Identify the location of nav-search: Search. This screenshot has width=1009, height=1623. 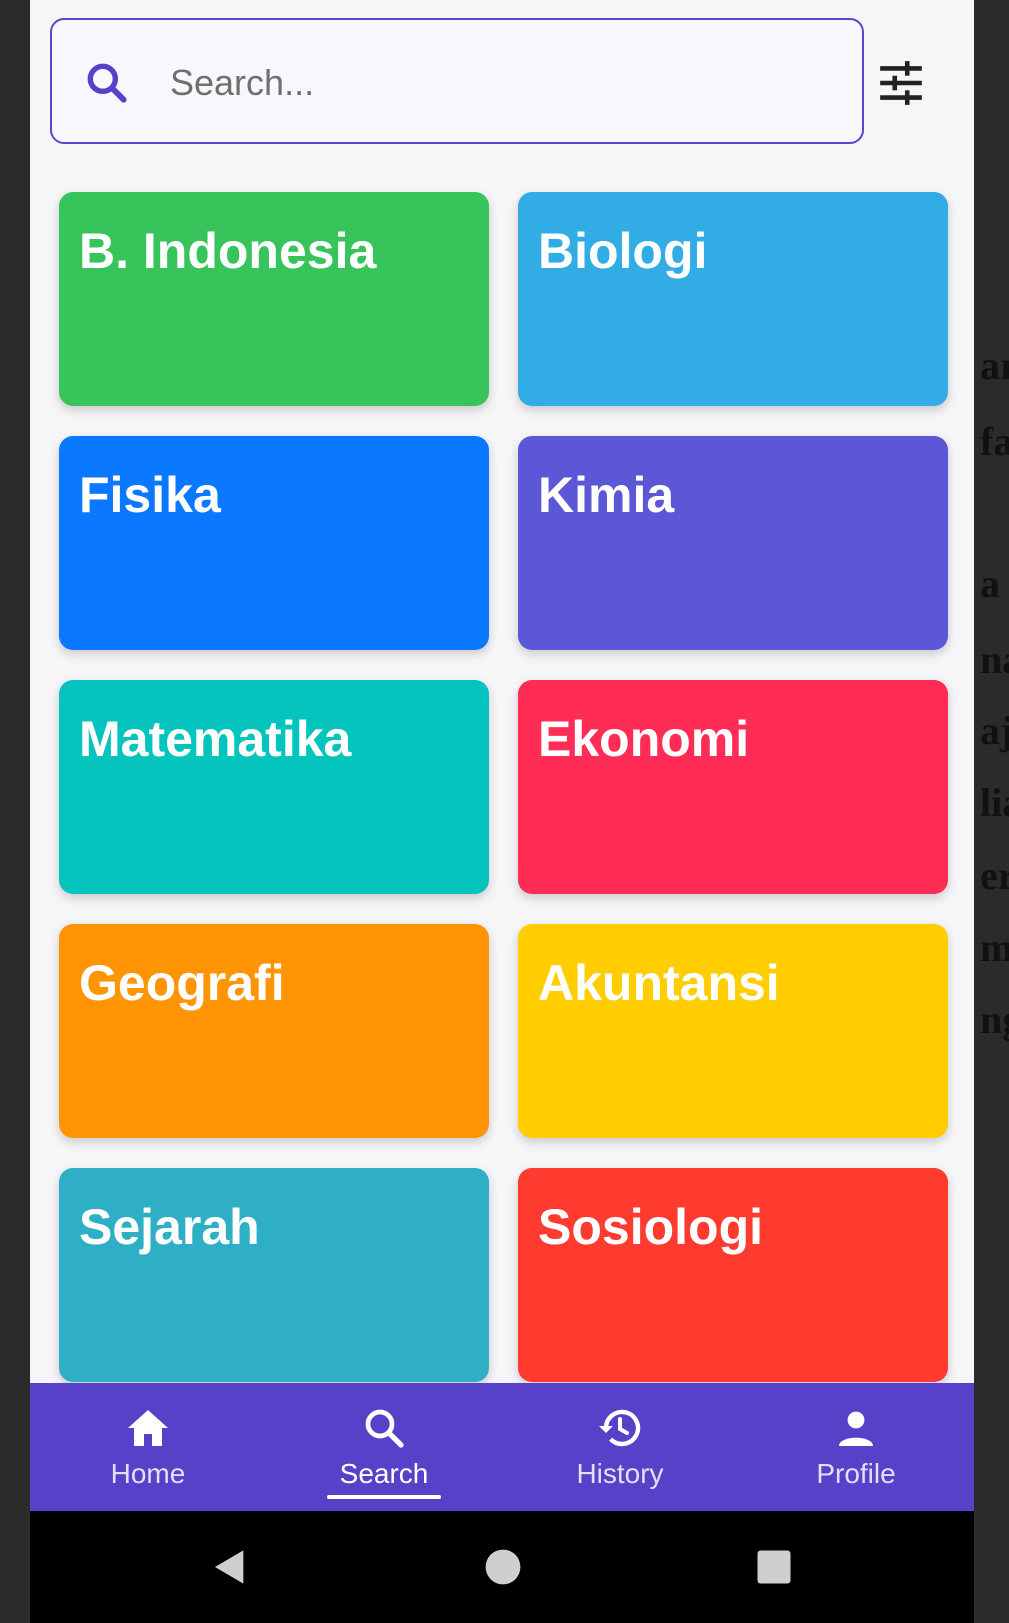
(384, 1447).